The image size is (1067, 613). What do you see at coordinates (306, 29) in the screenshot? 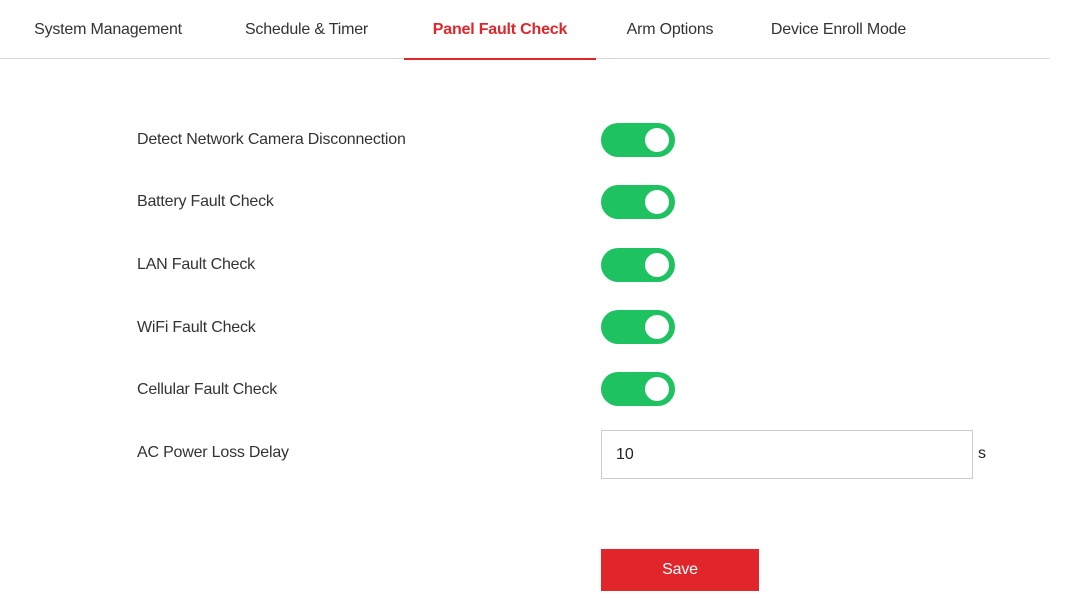
I see `tab-schedule-timer: Schedule & Timer` at bounding box center [306, 29].